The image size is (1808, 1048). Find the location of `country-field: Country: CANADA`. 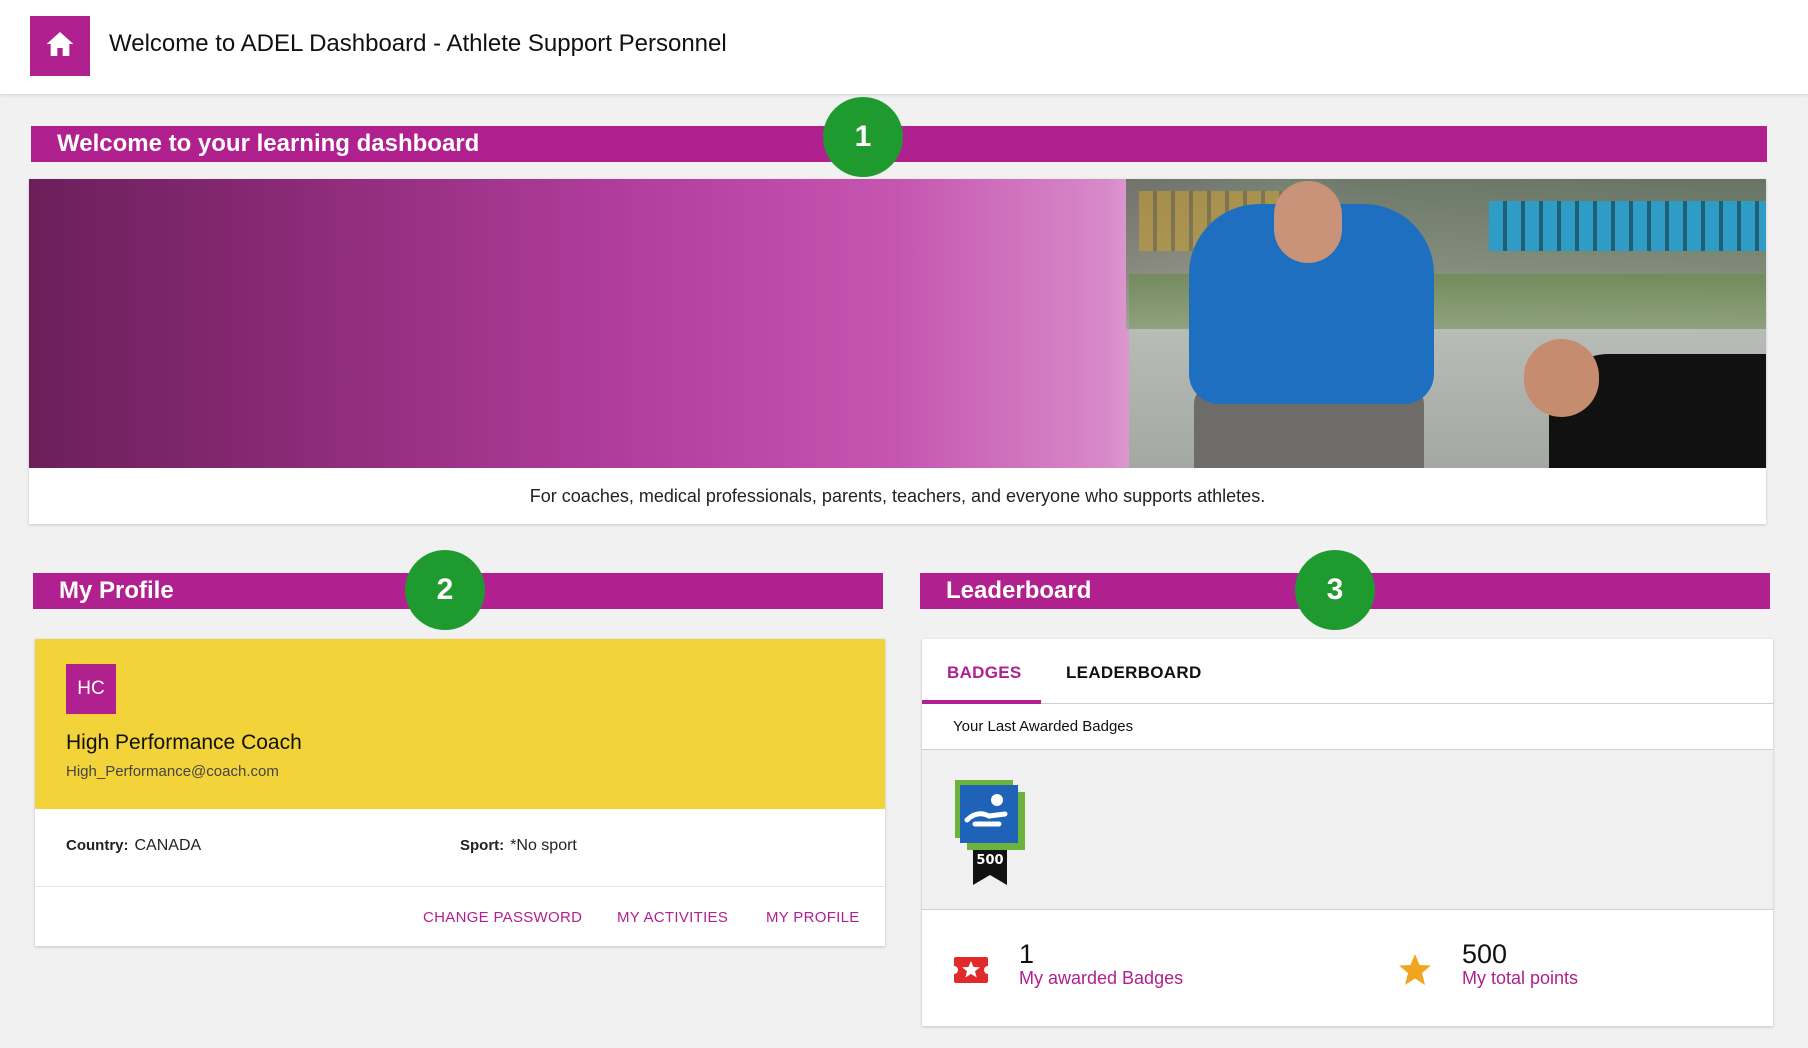

country-field: Country: CANADA is located at coordinates (133, 846).